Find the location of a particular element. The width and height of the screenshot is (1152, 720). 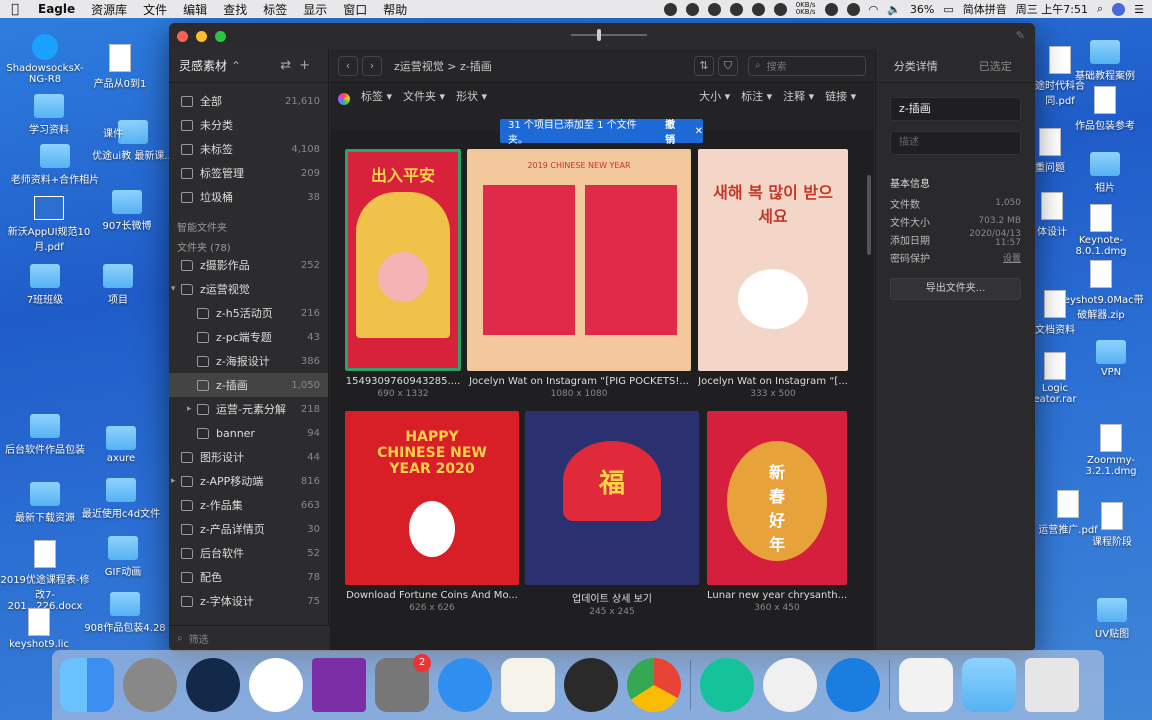

folder-item: ▸ 运营-元素分解 218 is located at coordinates (248, 409).